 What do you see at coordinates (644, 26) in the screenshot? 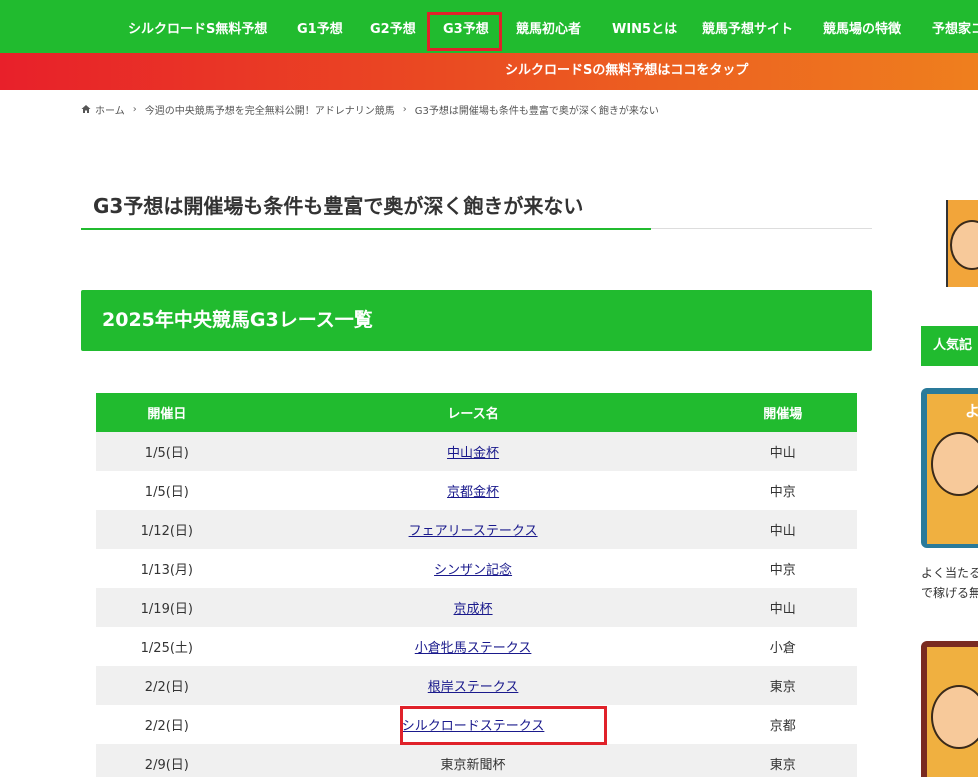
I see `nav-item-win5: WIN5とは` at bounding box center [644, 26].